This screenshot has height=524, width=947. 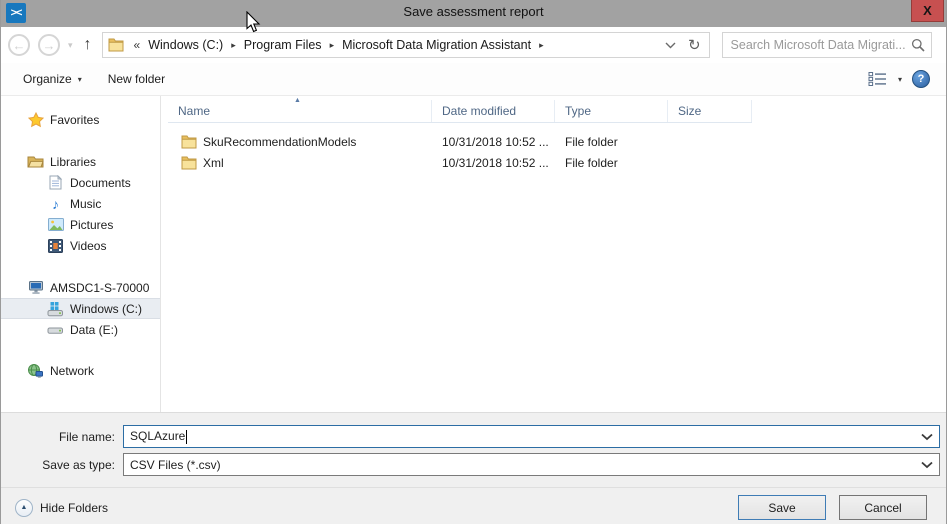 I want to click on search-icon, so click(x=918, y=45).